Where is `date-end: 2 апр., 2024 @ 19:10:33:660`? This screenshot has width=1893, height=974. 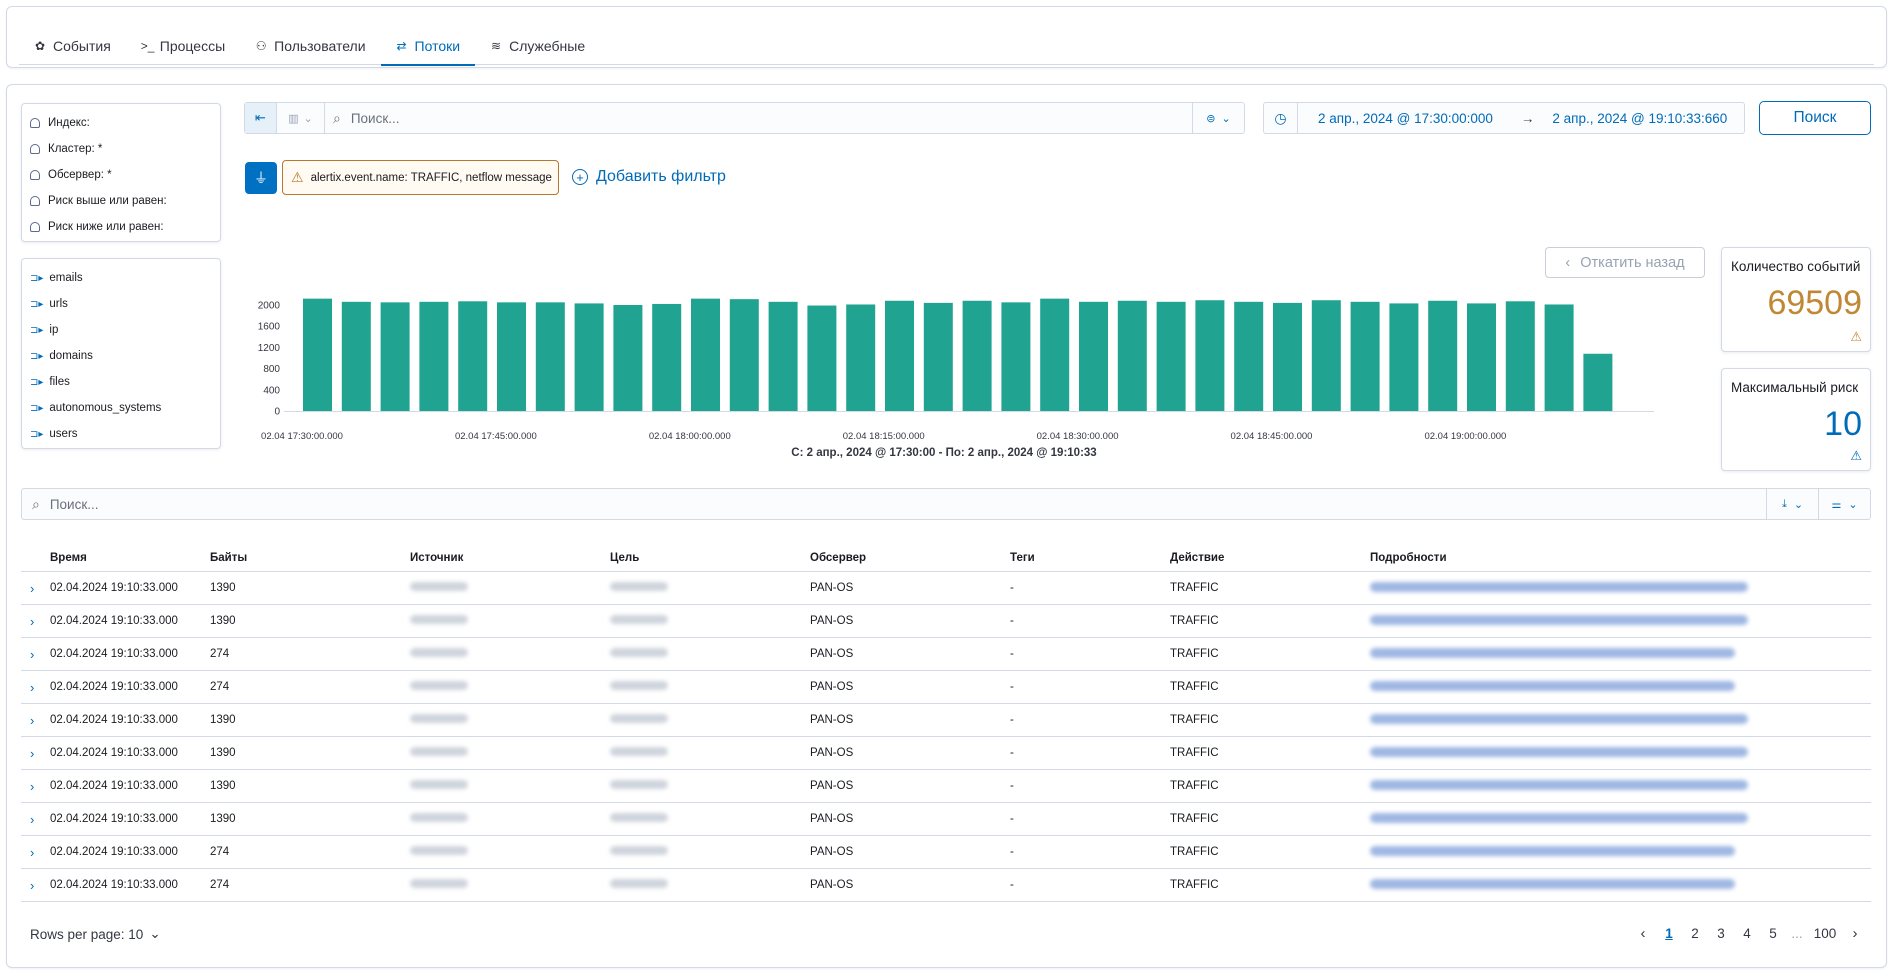
date-end: 2 апр., 2024 @ 19:10:33:660 is located at coordinates (1639, 118).